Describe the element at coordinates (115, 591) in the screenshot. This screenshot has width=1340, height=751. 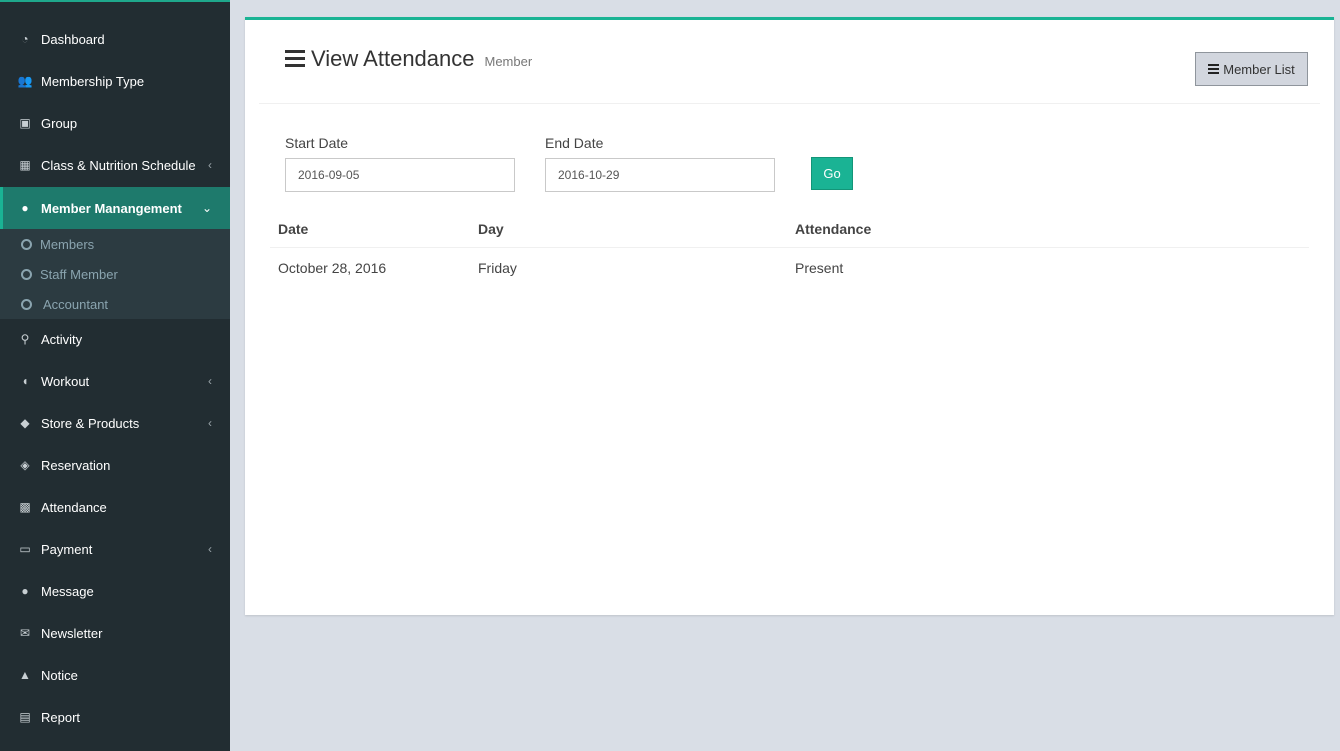
I see `sidebar-item-message: ● Message` at that location.